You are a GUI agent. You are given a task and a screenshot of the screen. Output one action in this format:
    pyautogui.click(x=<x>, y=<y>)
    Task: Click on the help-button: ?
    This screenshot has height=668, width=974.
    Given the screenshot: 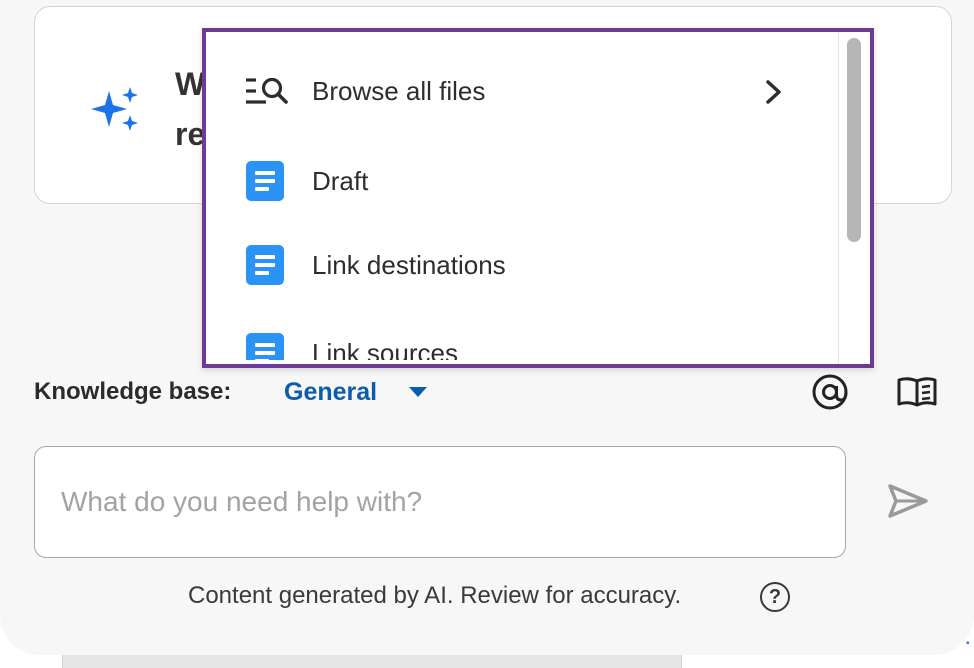 What is the action you would take?
    pyautogui.click(x=775, y=597)
    